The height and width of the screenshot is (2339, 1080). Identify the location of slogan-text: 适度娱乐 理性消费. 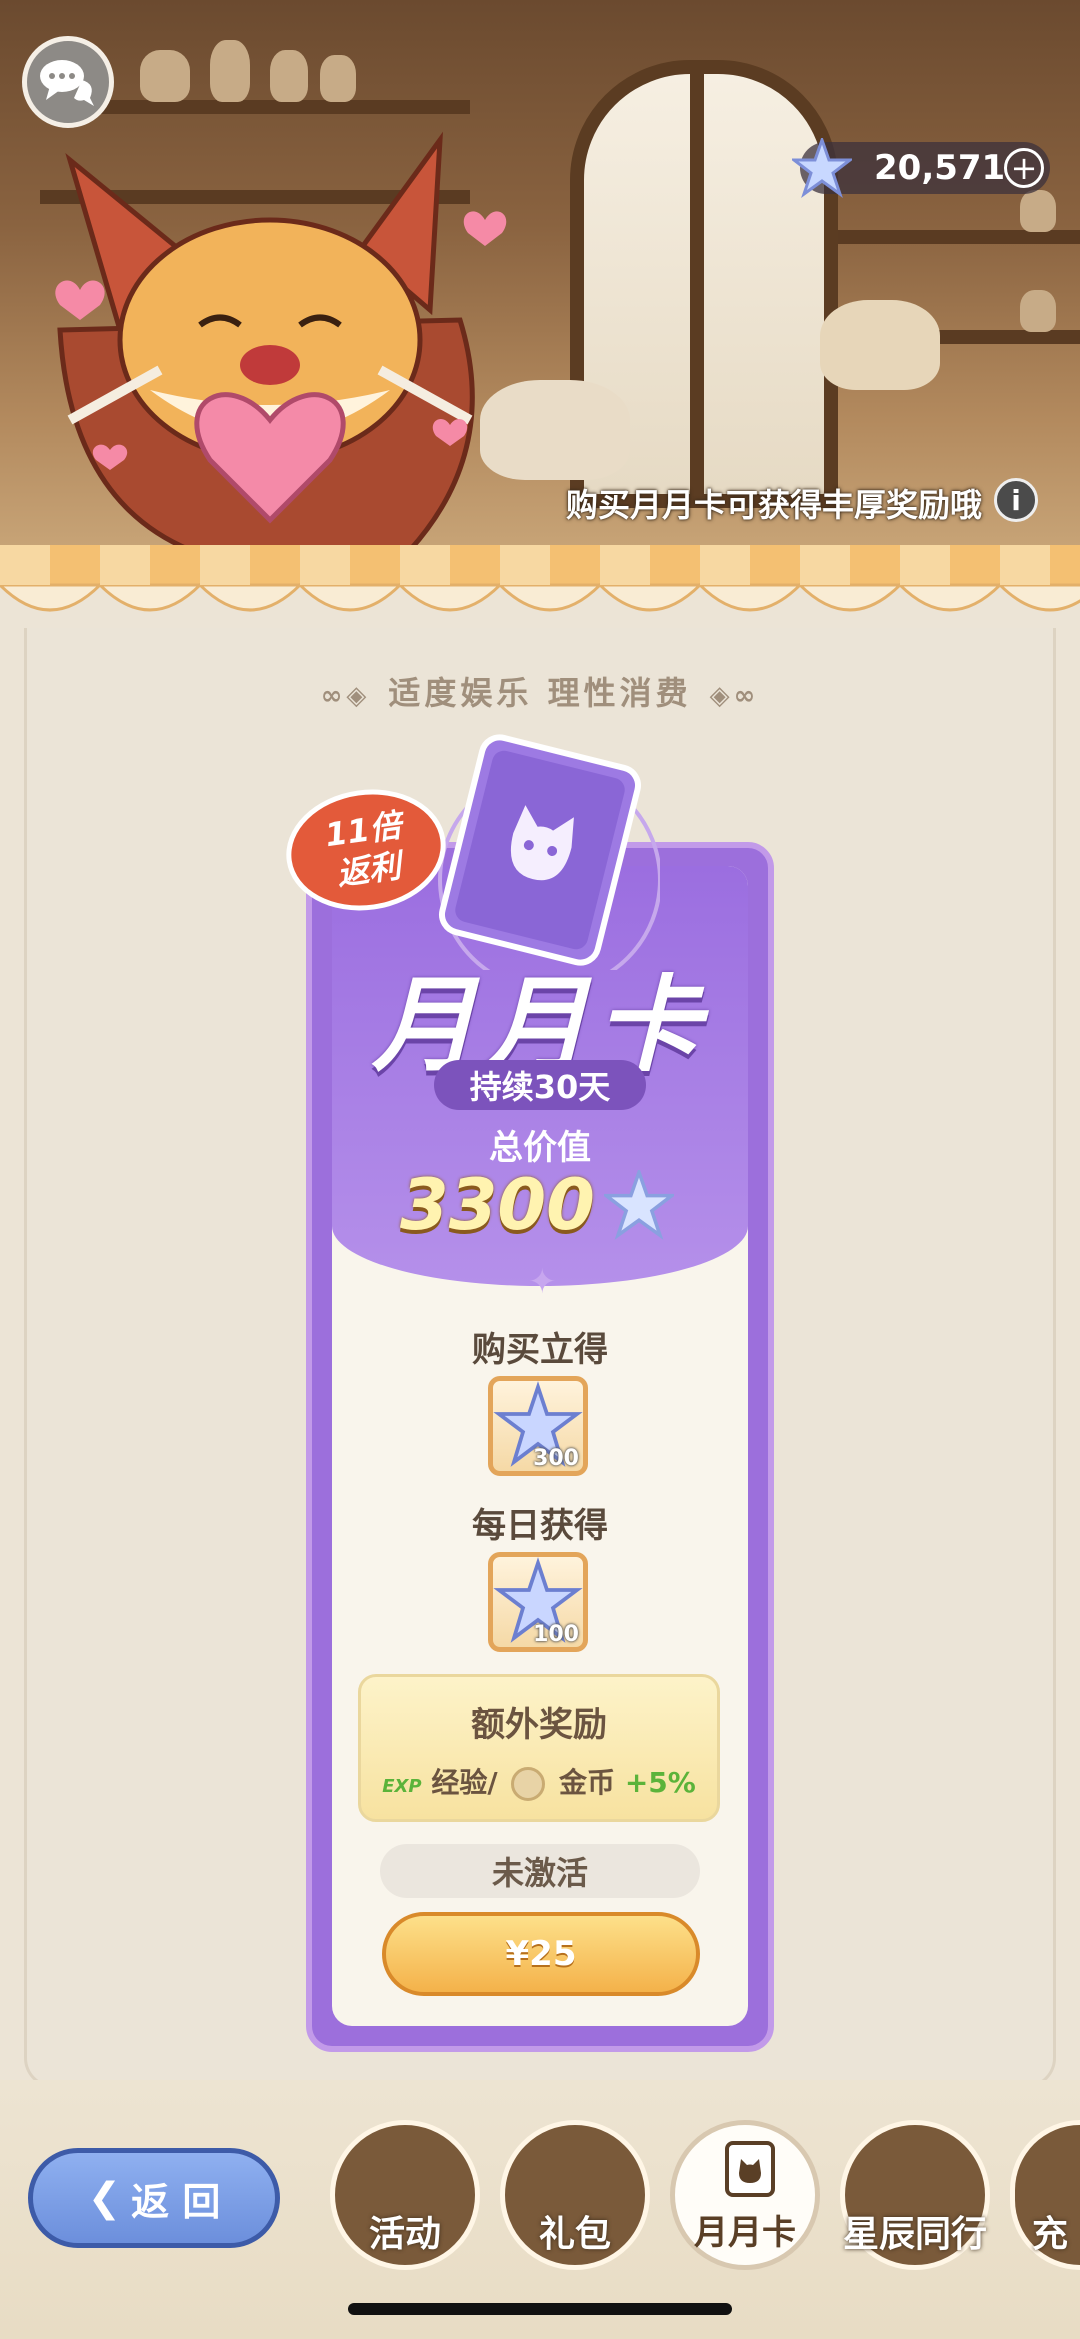
(540, 693).